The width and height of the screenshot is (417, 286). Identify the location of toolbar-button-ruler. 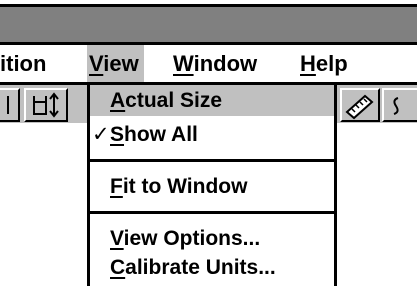
(360, 105).